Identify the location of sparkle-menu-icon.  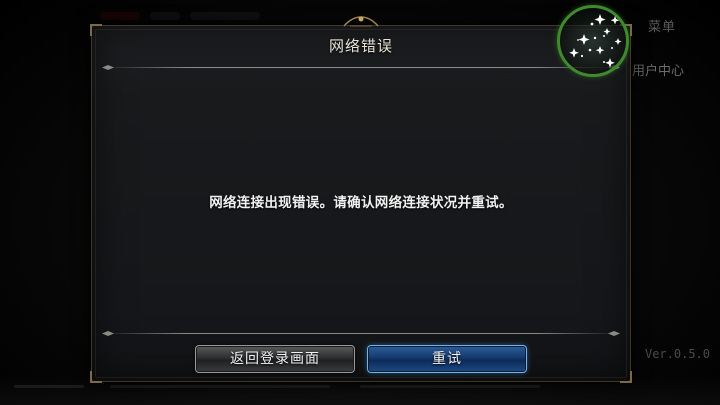
(595, 41).